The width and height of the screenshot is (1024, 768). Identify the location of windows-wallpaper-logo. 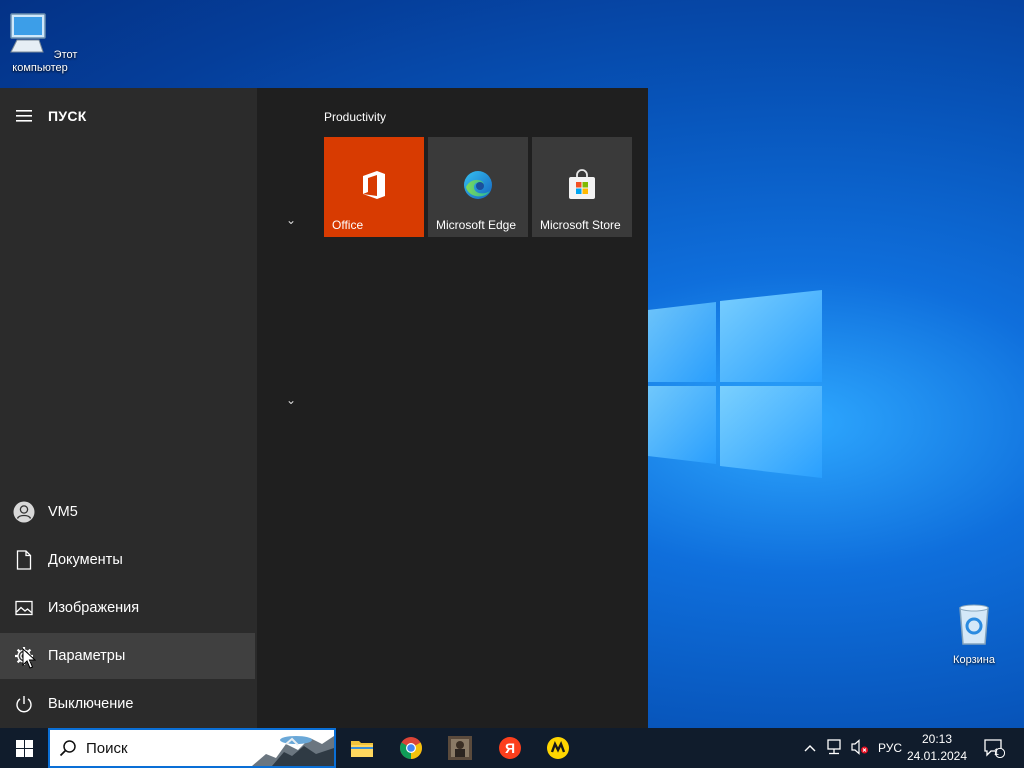
(735, 384).